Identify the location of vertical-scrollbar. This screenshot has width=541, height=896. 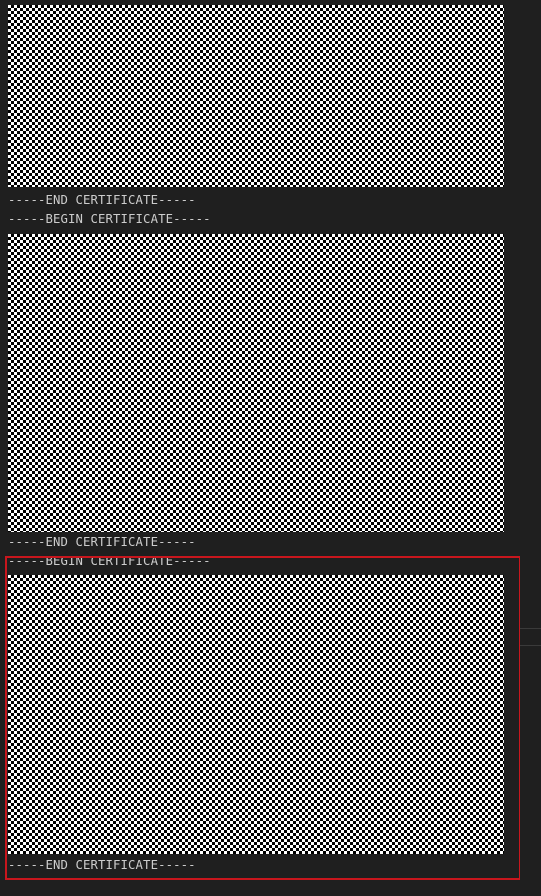
(530, 448).